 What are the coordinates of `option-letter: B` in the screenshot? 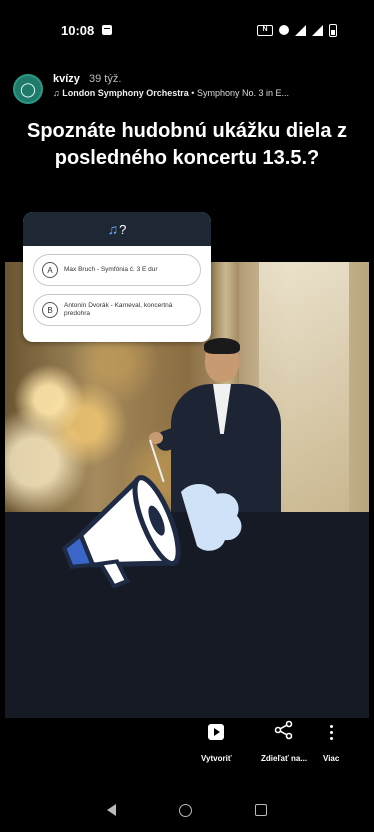 It's located at (50, 310).